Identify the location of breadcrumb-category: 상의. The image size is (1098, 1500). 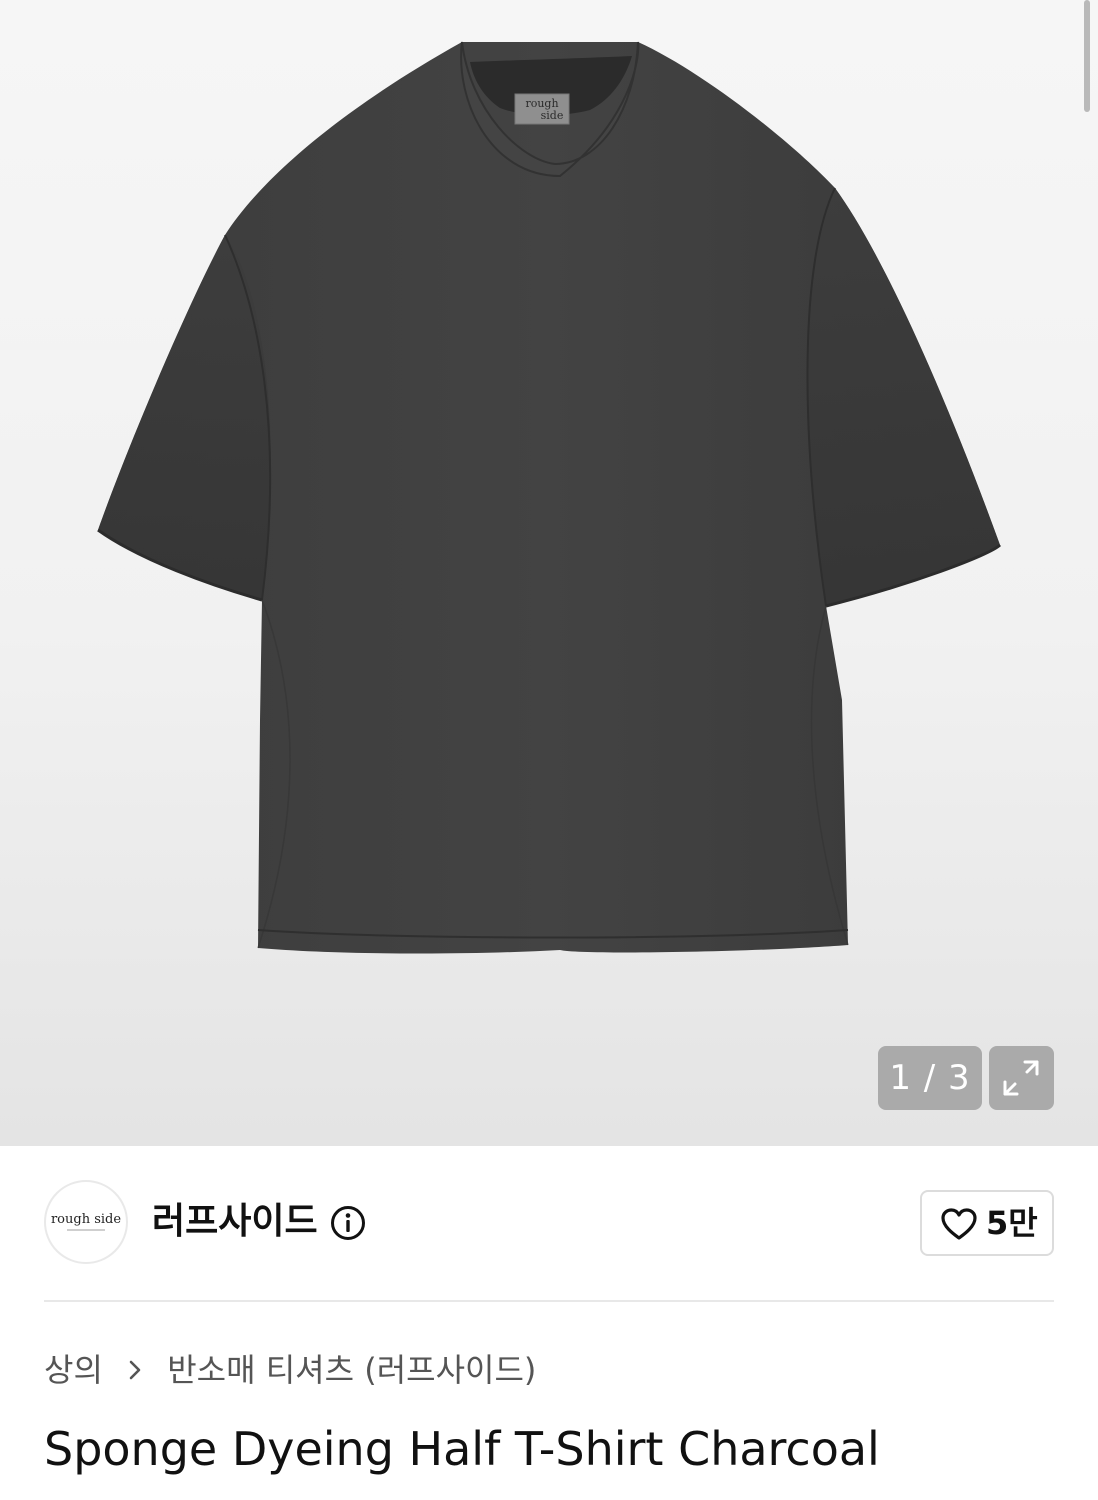
(73, 1370).